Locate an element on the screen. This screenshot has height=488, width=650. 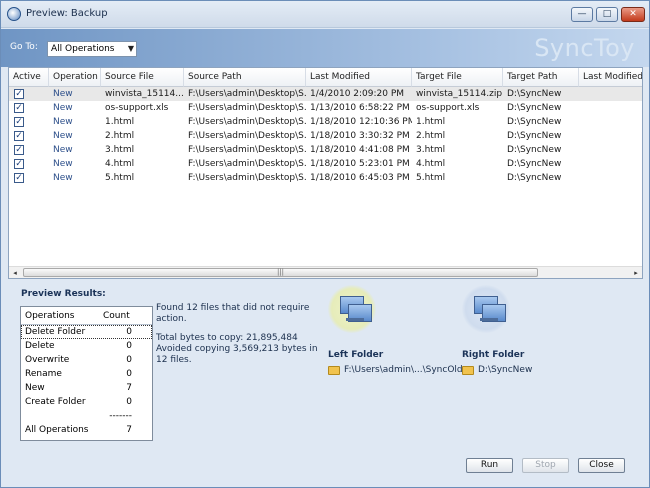
scroll-right-icon: ▸ is located at coordinates (636, 273).